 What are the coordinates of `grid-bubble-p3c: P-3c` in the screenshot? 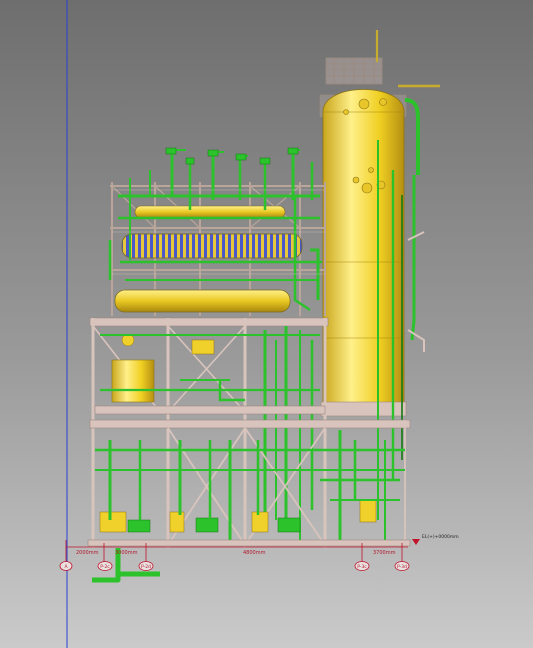 It's located at (362, 566).